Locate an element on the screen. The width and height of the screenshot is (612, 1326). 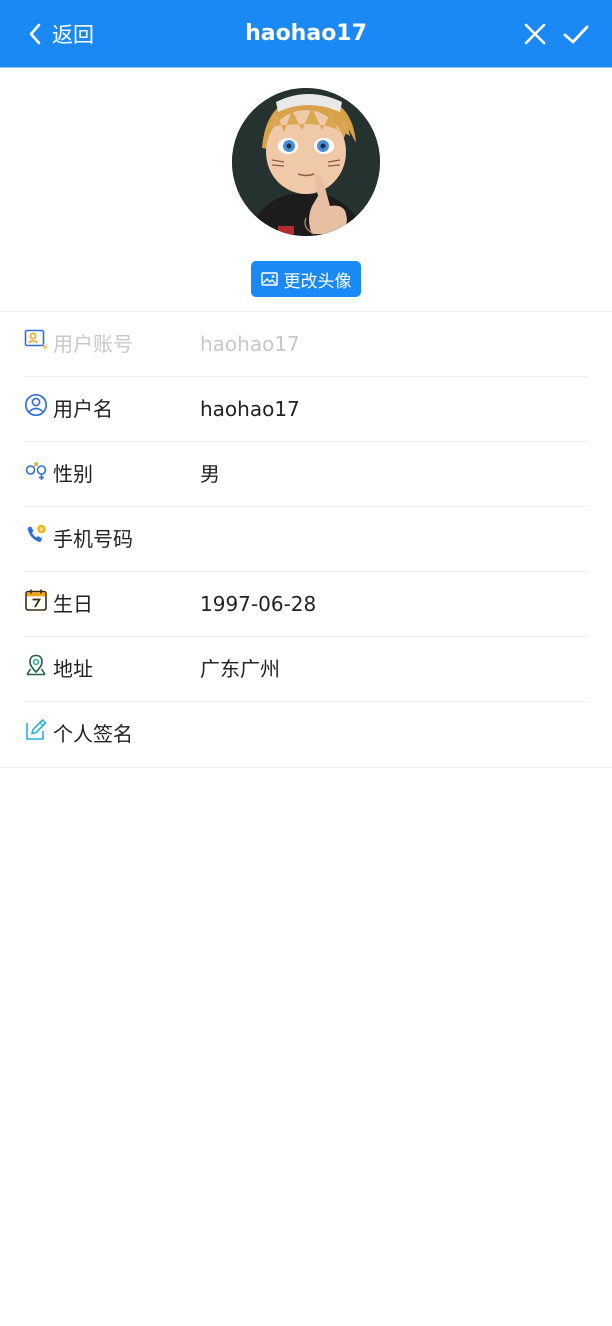
field-username: 用户名 haohao17 is located at coordinates (306, 409).